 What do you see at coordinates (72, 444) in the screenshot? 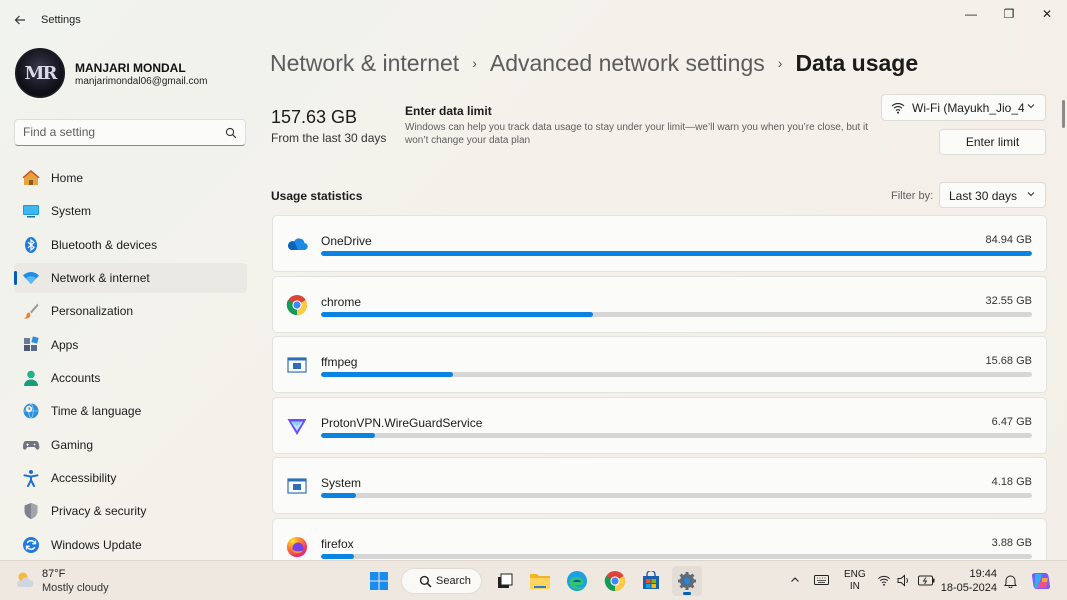
I see `sidebar-item-label: Gaming` at bounding box center [72, 444].